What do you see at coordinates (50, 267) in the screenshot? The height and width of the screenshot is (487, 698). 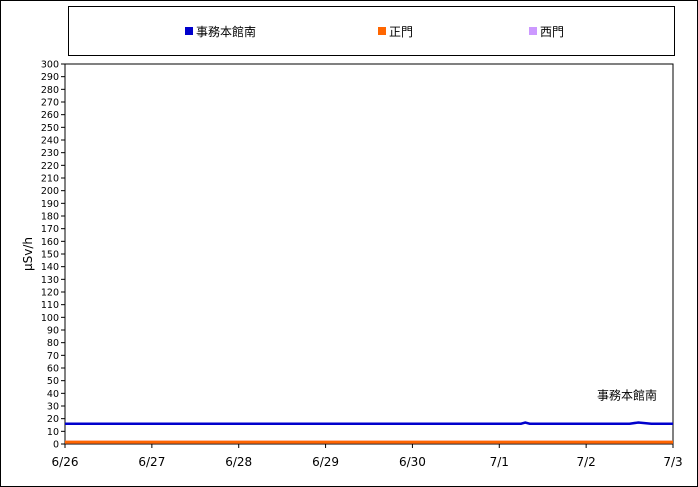 I see `y-tick-label: 140` at bounding box center [50, 267].